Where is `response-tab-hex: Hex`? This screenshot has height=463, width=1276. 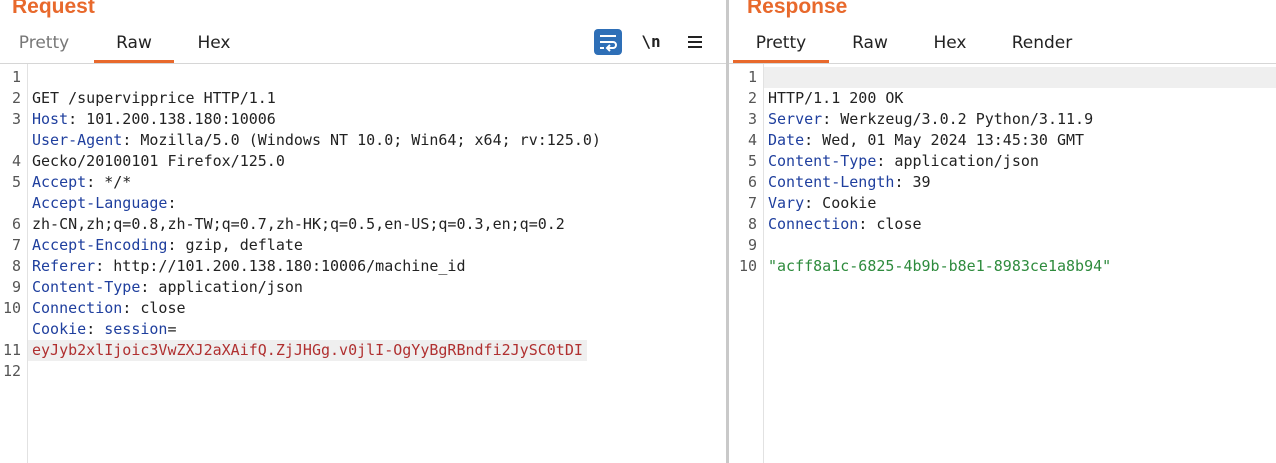 response-tab-hex: Hex is located at coordinates (950, 43).